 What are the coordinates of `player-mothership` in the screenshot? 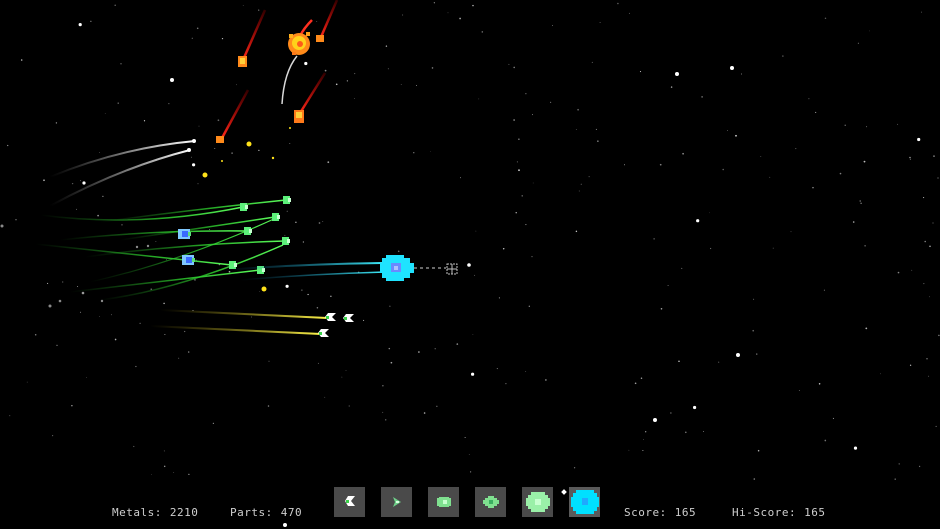 It's located at (397, 268).